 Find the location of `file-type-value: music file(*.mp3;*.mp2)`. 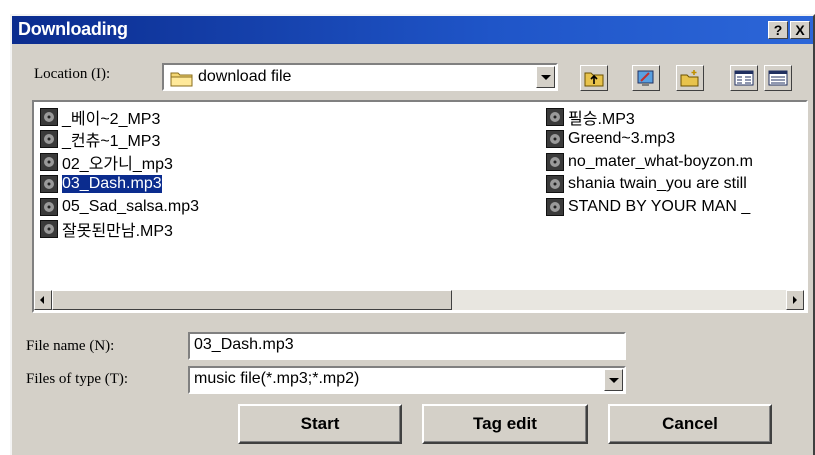

file-type-value: music file(*.mp3;*.mp2) is located at coordinates (277, 378).